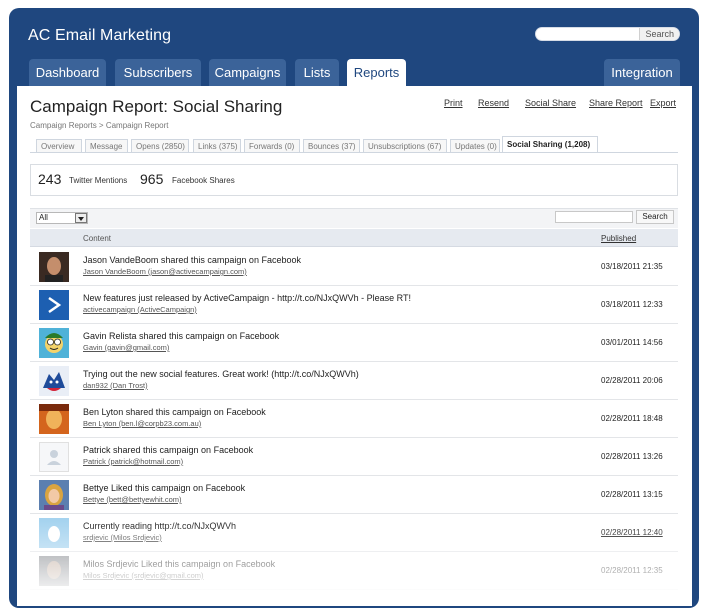 The image size is (710, 608). I want to click on search-button: Search, so click(655, 217).